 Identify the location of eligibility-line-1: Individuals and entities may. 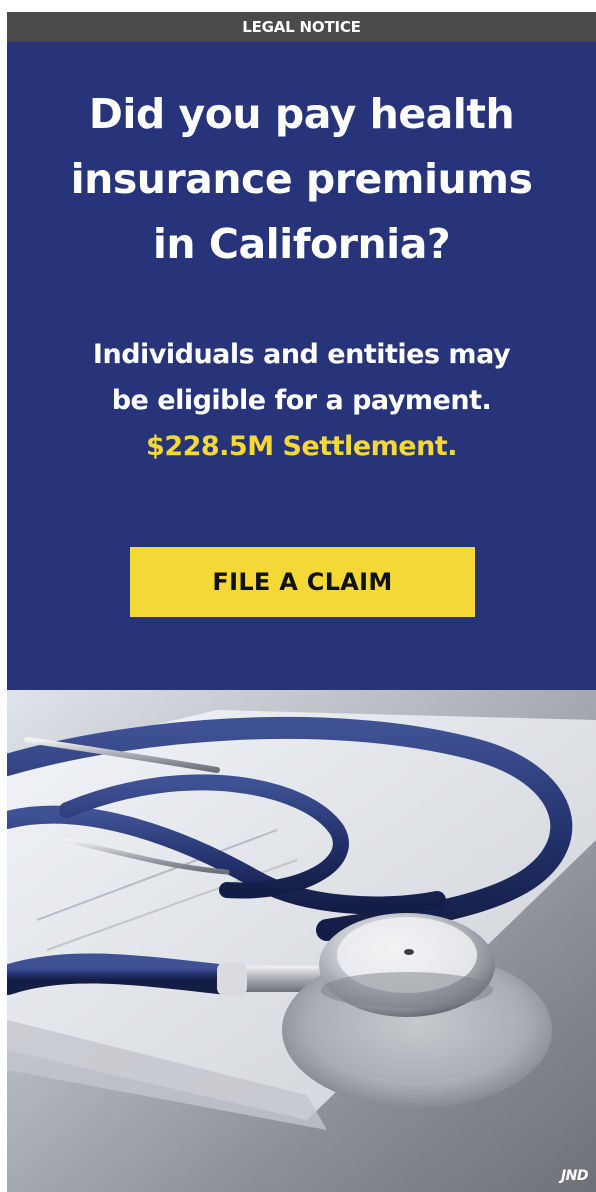
(301, 354).